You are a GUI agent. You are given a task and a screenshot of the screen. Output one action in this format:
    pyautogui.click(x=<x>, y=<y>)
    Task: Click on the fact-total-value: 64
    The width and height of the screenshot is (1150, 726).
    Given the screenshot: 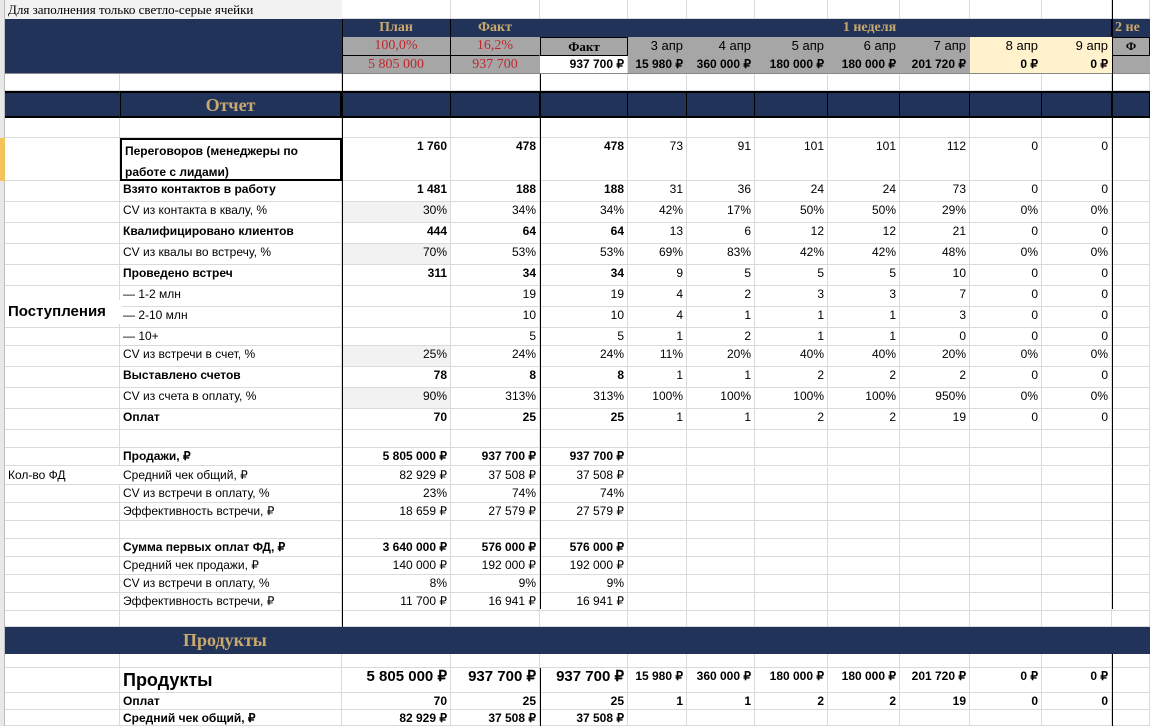 What is the action you would take?
    pyautogui.click(x=584, y=233)
    